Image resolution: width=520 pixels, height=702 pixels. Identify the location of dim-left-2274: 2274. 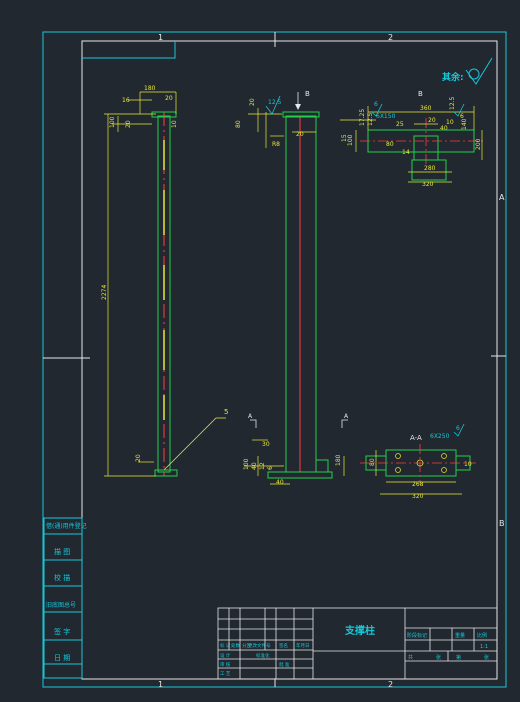
(104, 292).